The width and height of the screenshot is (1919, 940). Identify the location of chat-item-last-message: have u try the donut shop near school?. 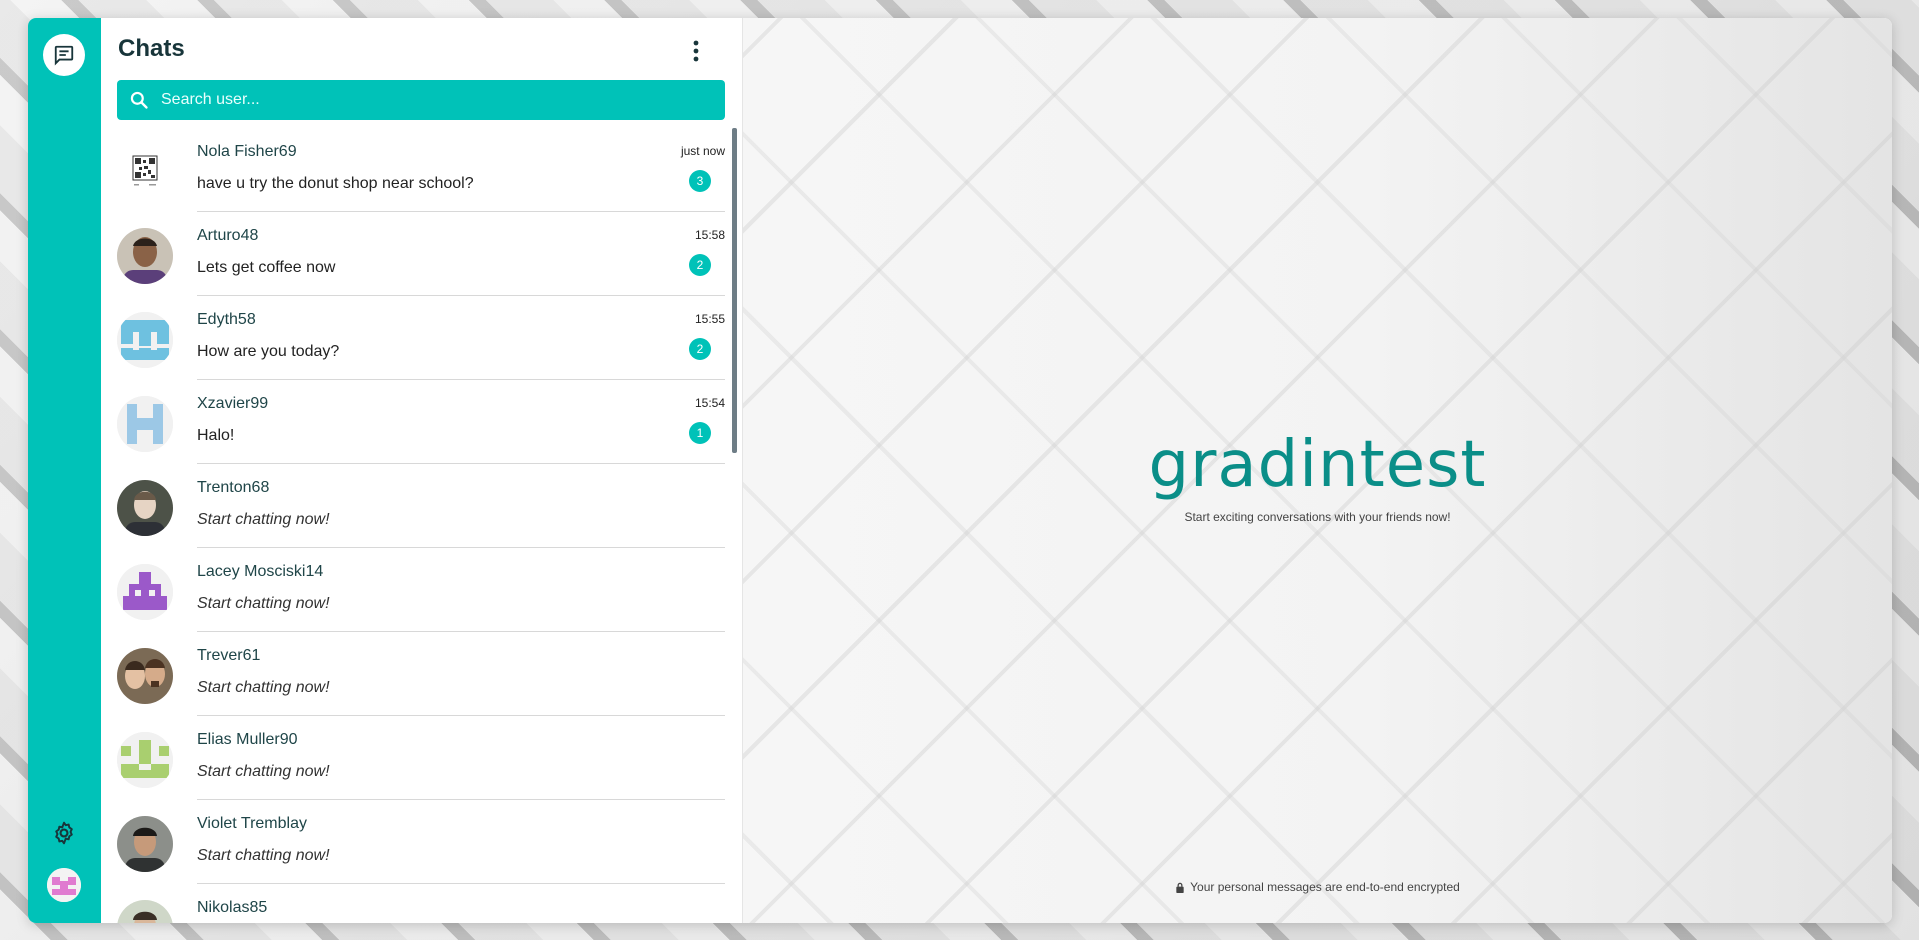
(335, 183).